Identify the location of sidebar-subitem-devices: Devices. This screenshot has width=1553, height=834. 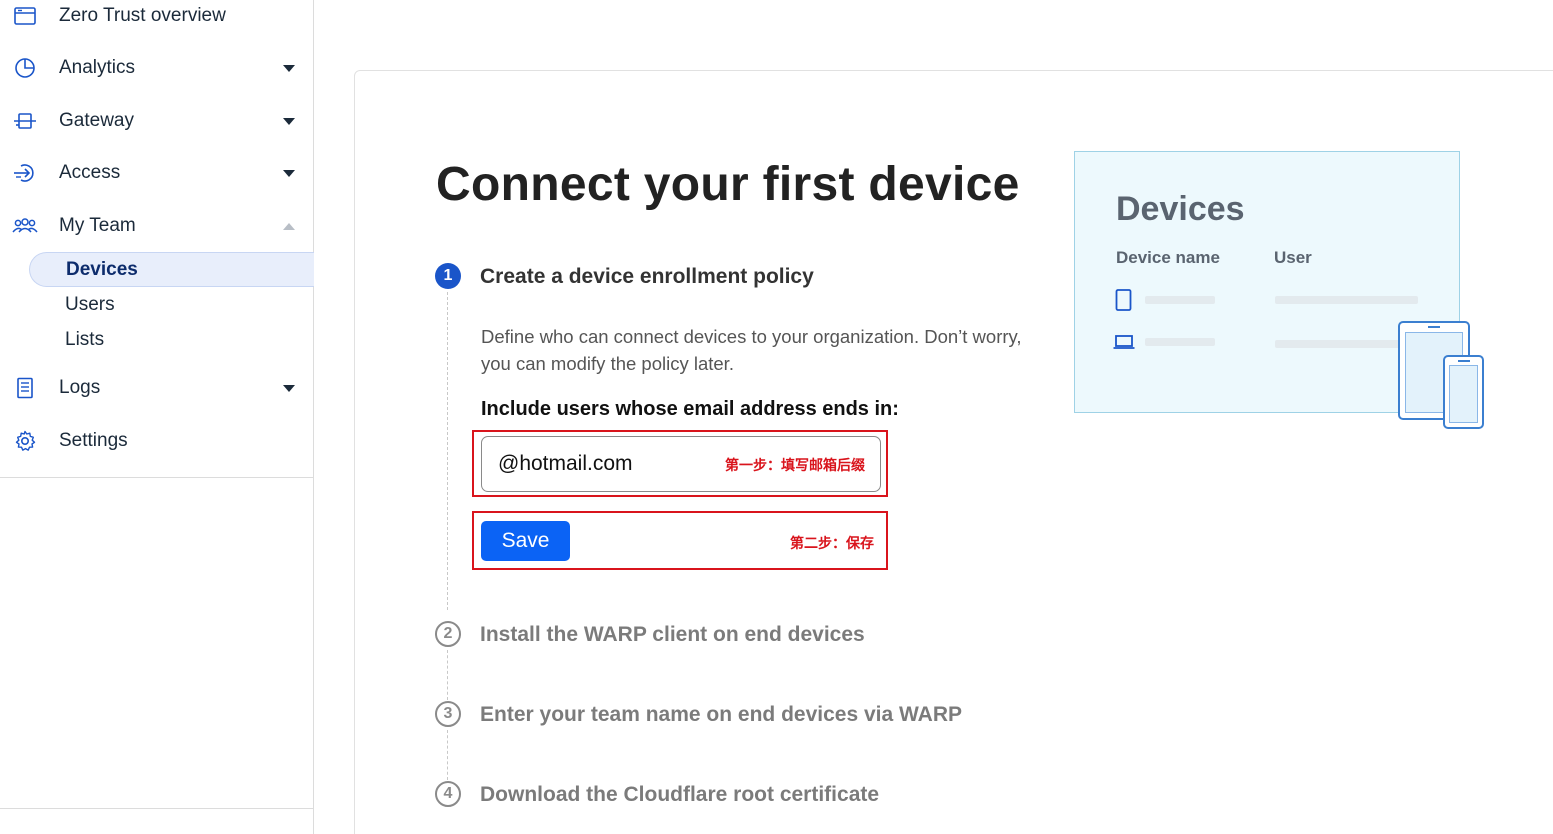
(171, 269).